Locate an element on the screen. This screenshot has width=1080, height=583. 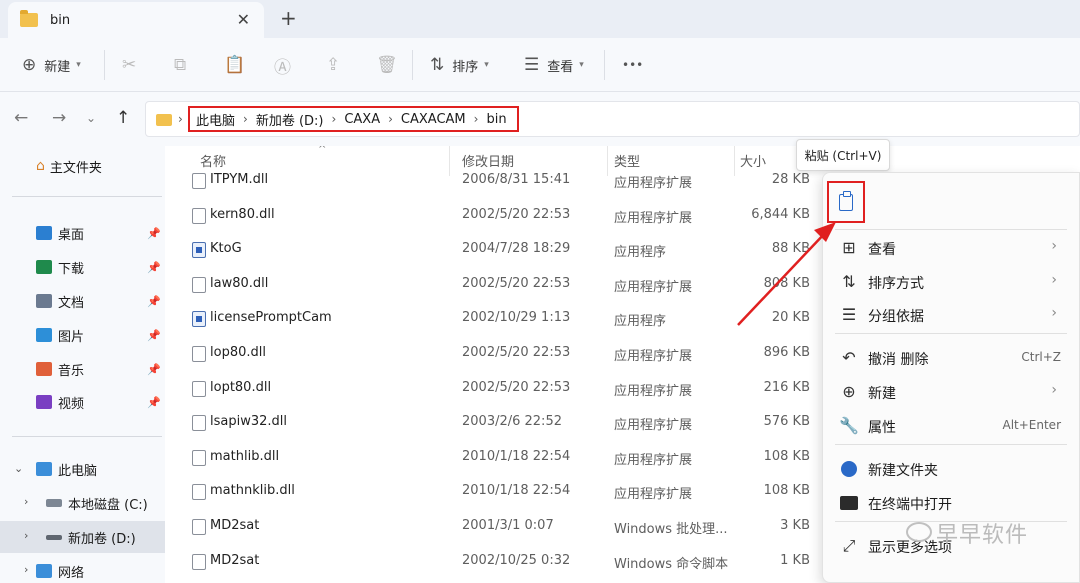
file-name: law80.dll is located at coordinates (239, 283).